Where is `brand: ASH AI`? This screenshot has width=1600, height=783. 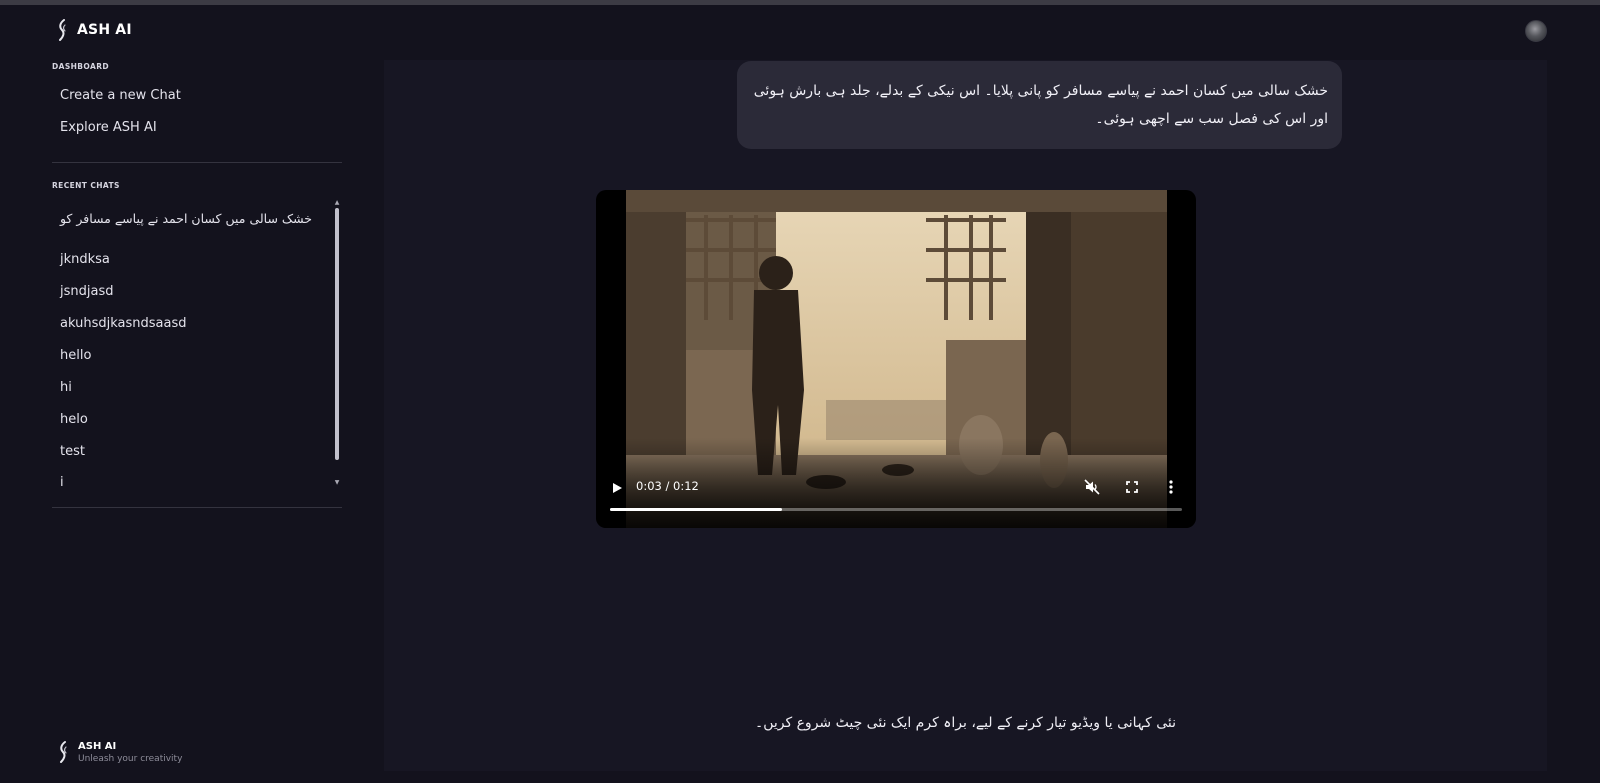
brand: ASH AI is located at coordinates (94, 30).